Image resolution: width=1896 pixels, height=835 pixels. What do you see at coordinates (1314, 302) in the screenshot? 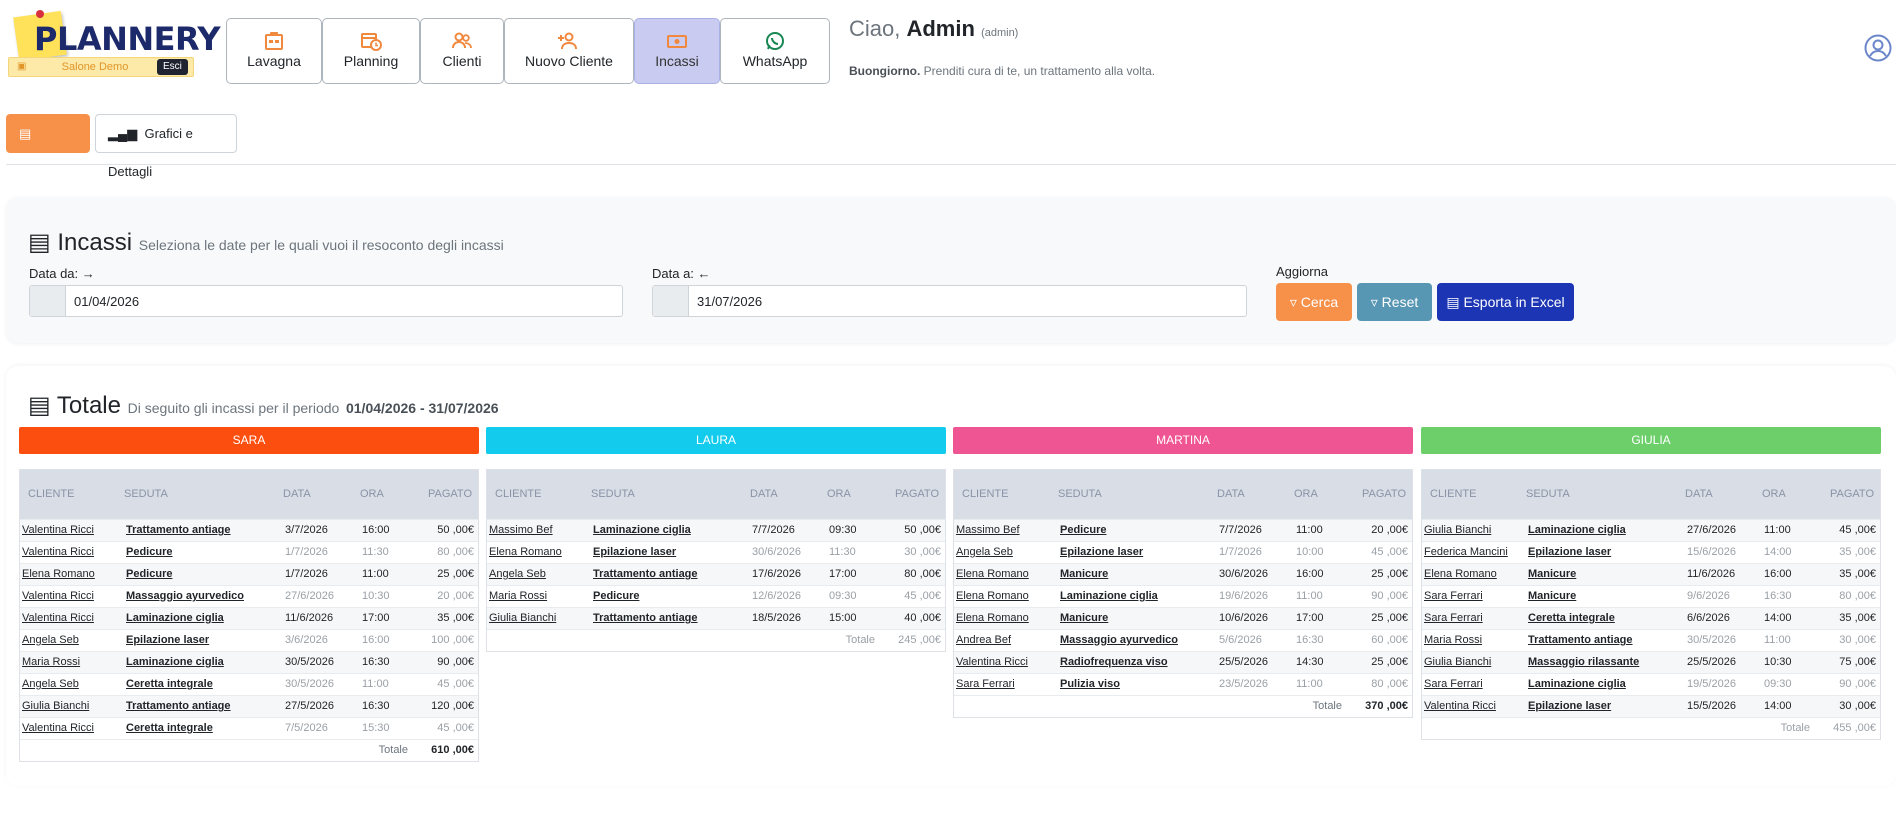
I see `search-button: ▿ Cerca` at bounding box center [1314, 302].